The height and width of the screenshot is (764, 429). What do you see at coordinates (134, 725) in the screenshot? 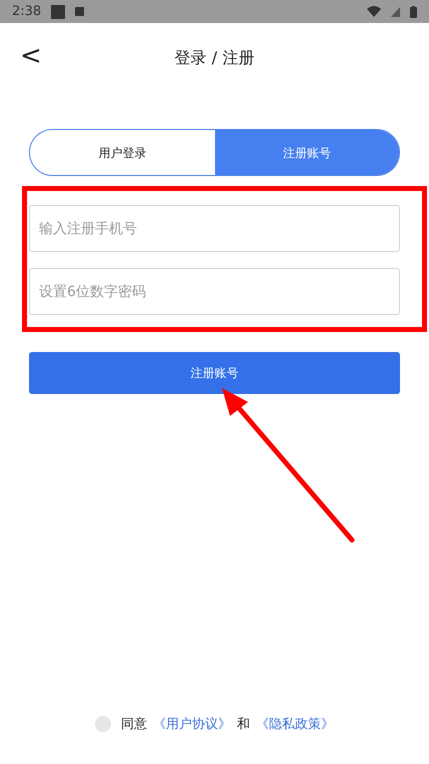
I see `agree-label: 同意` at bounding box center [134, 725].